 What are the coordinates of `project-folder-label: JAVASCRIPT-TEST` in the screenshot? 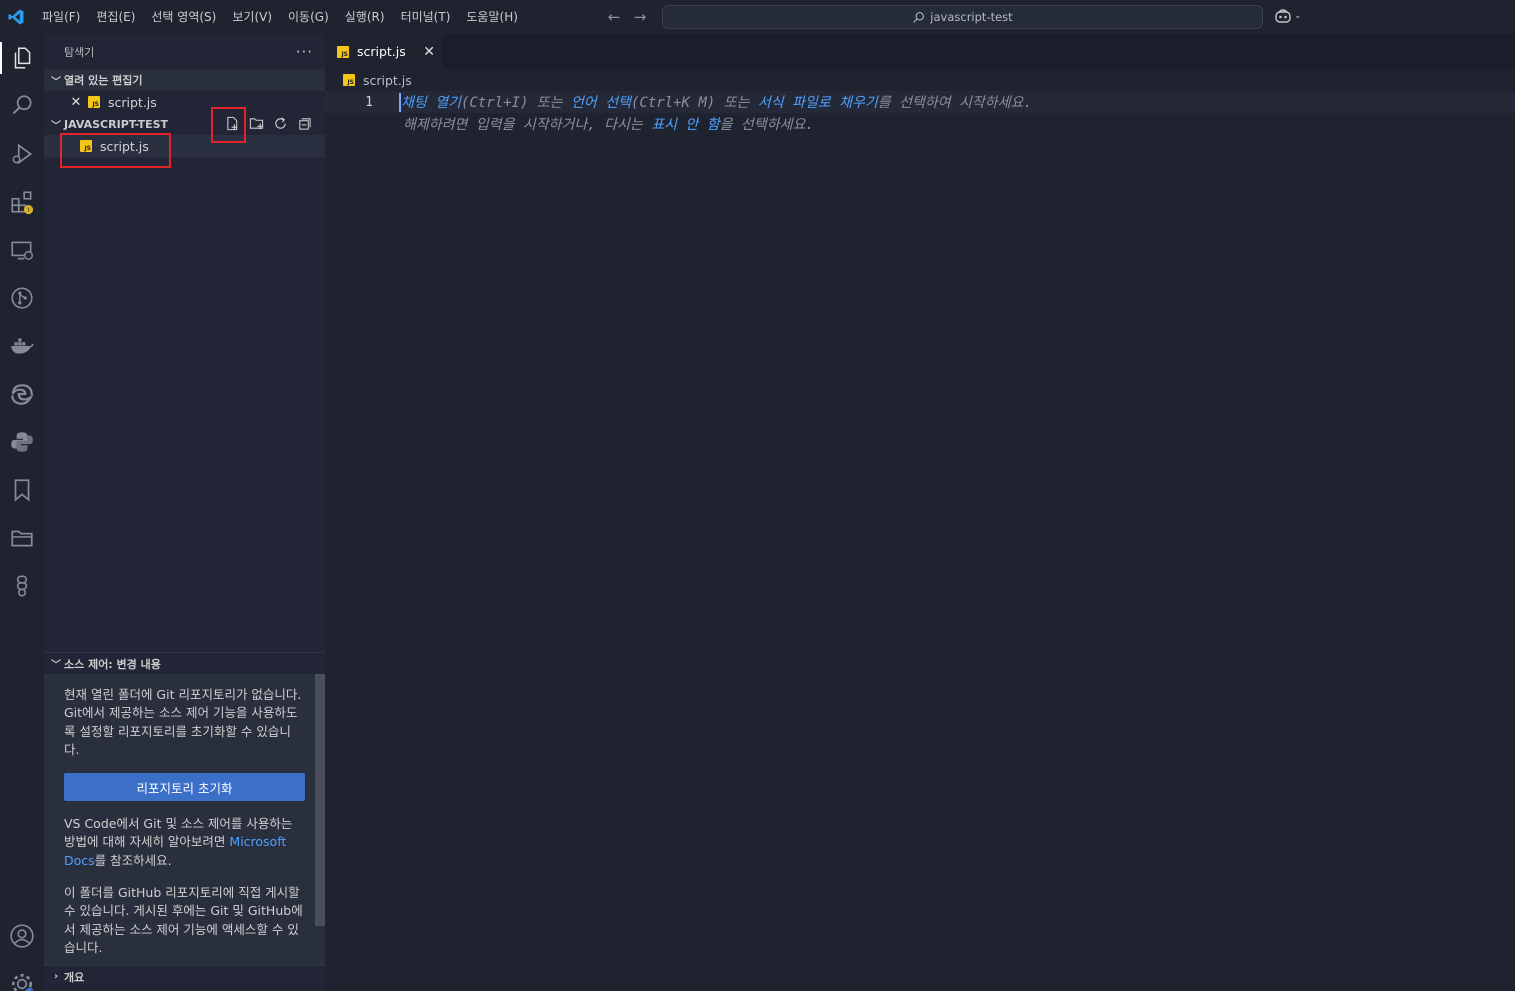 It's located at (116, 124).